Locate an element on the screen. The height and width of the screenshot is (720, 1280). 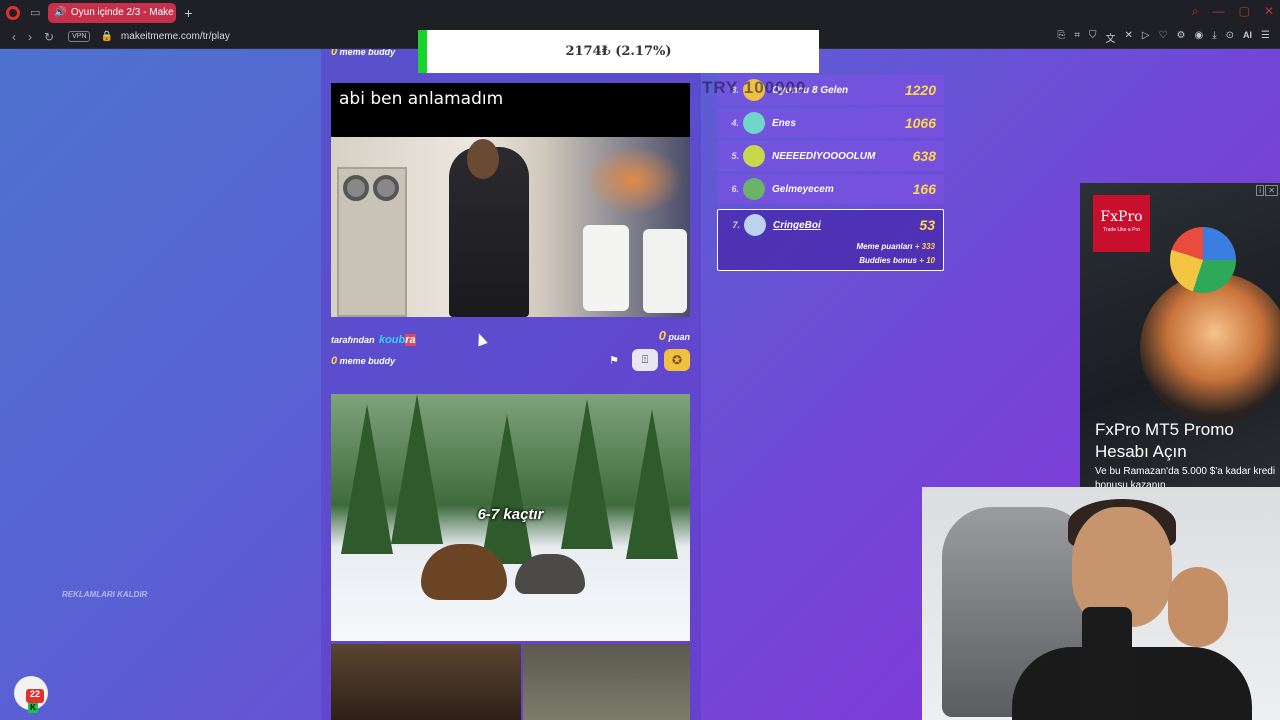
meme-points-value: + 333 is located at coordinates (924, 246).